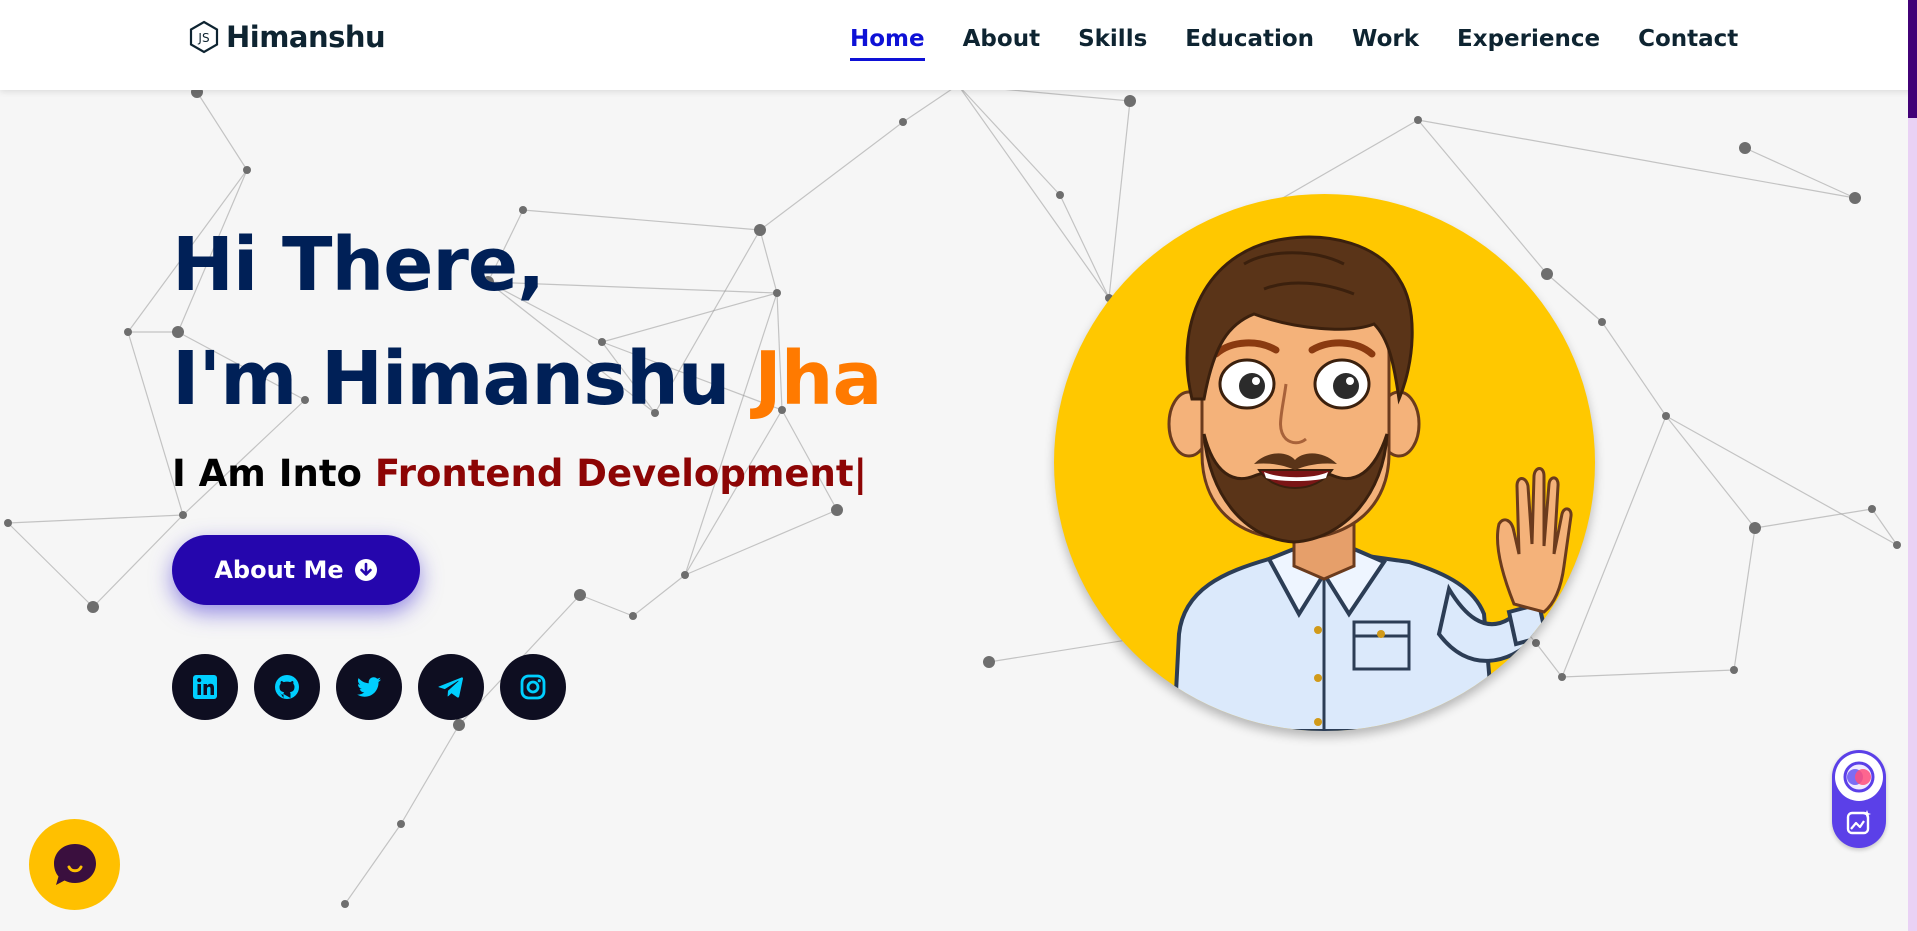 Image resolution: width=1917 pixels, height=931 pixels. What do you see at coordinates (463, 379) in the screenshot?
I see `hero-name: I'm Himanshu` at bounding box center [463, 379].